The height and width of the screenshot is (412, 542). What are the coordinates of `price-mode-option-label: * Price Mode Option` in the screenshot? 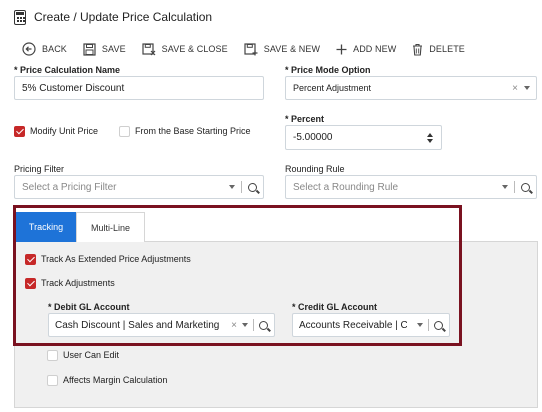 It's located at (328, 70).